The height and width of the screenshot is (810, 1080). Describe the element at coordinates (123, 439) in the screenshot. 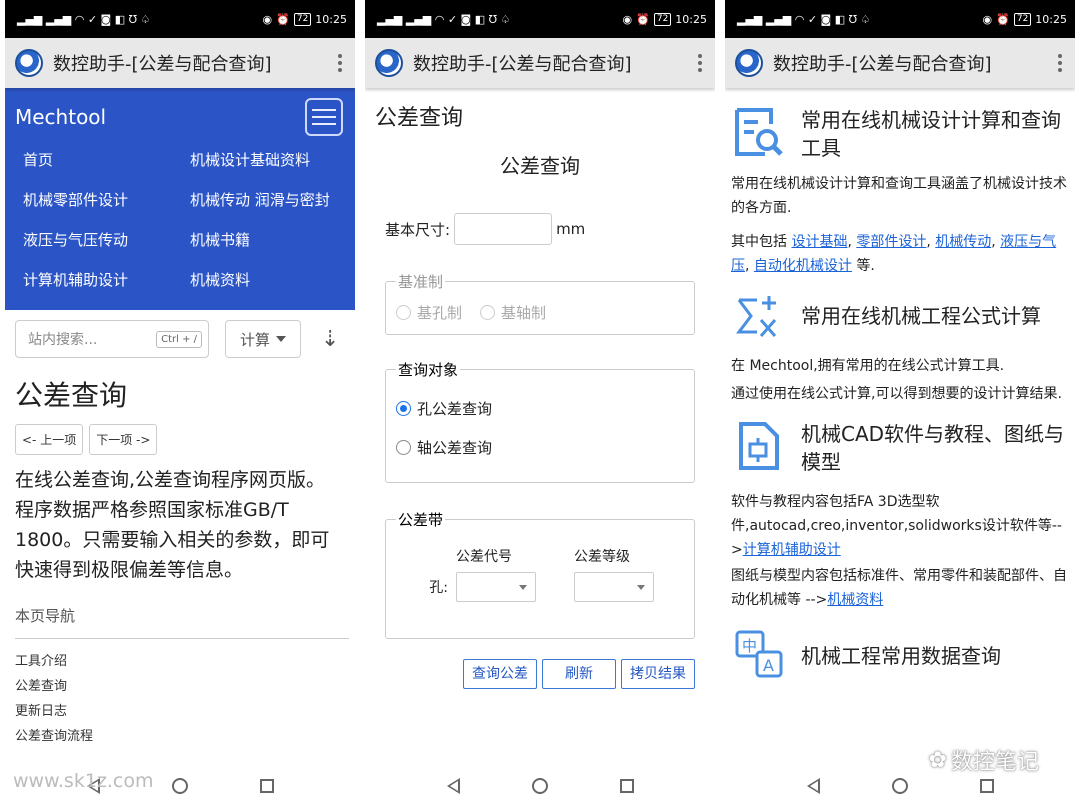

I see `next-button: 下一项 ->` at that location.